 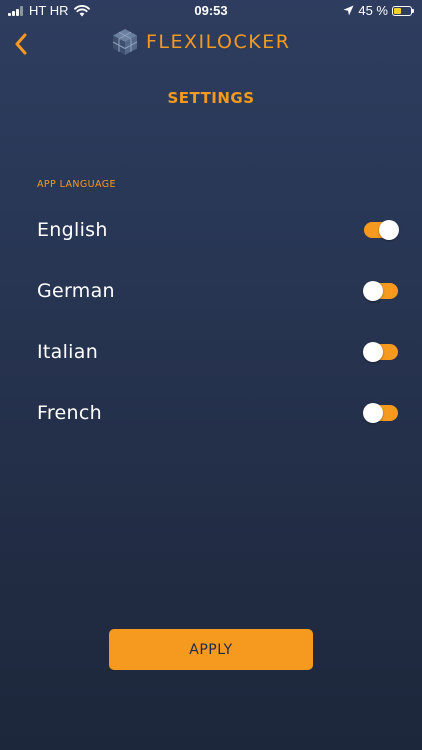 I want to click on language-item-italian: Italian, so click(x=211, y=352).